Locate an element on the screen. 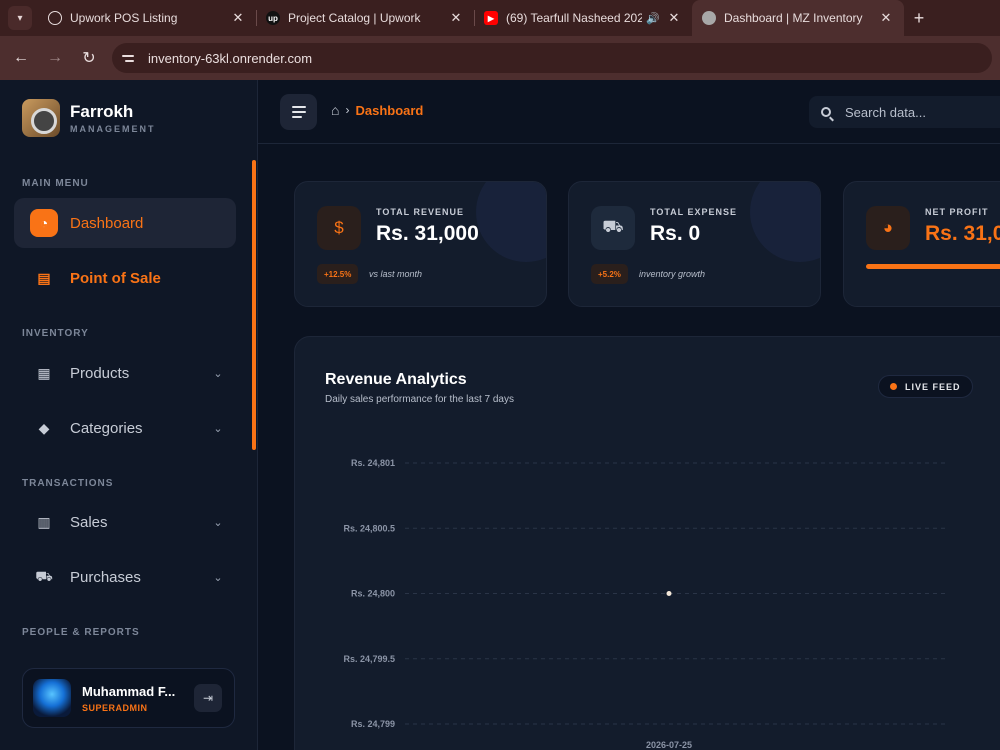  x-tick-label: 2026-07-25 is located at coordinates (669, 745).